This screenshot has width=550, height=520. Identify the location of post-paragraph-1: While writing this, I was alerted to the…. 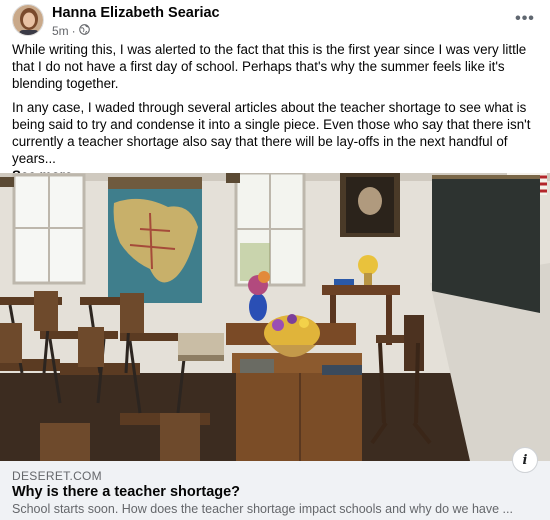
(269, 66).